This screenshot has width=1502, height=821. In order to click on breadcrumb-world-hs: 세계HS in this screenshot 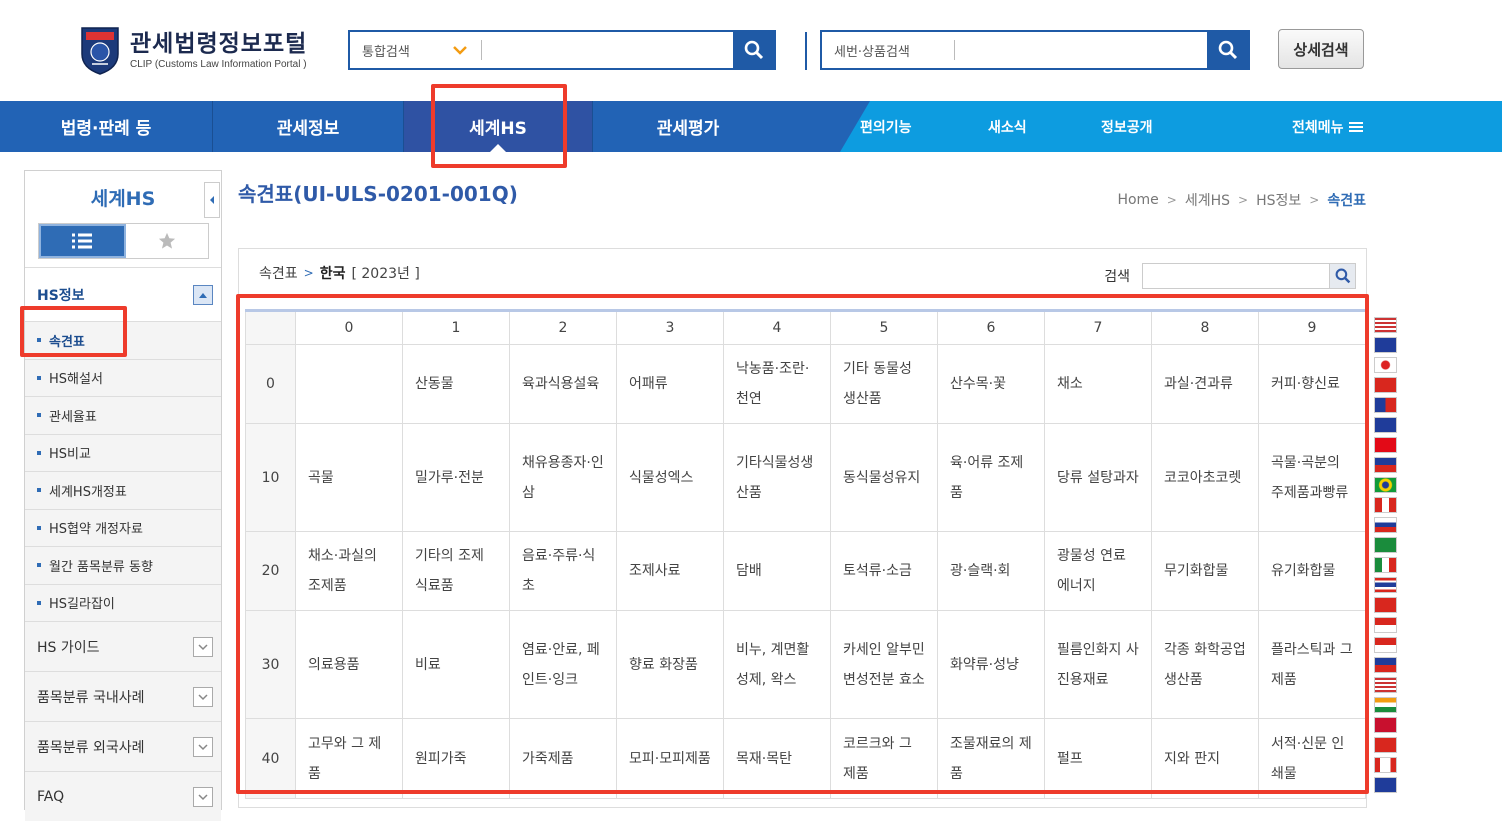, I will do `click(1207, 200)`.